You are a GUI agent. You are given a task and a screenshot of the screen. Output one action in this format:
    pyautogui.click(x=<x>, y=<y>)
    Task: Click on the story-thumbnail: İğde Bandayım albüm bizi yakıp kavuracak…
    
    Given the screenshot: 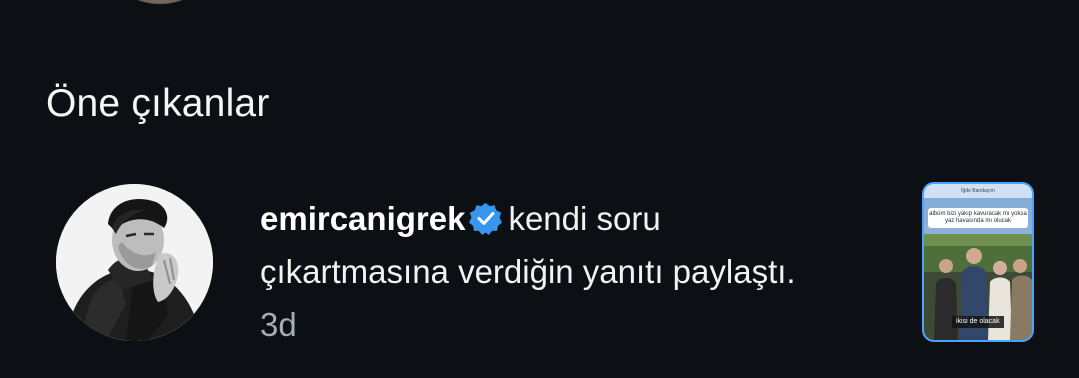 What is the action you would take?
    pyautogui.click(x=978, y=262)
    